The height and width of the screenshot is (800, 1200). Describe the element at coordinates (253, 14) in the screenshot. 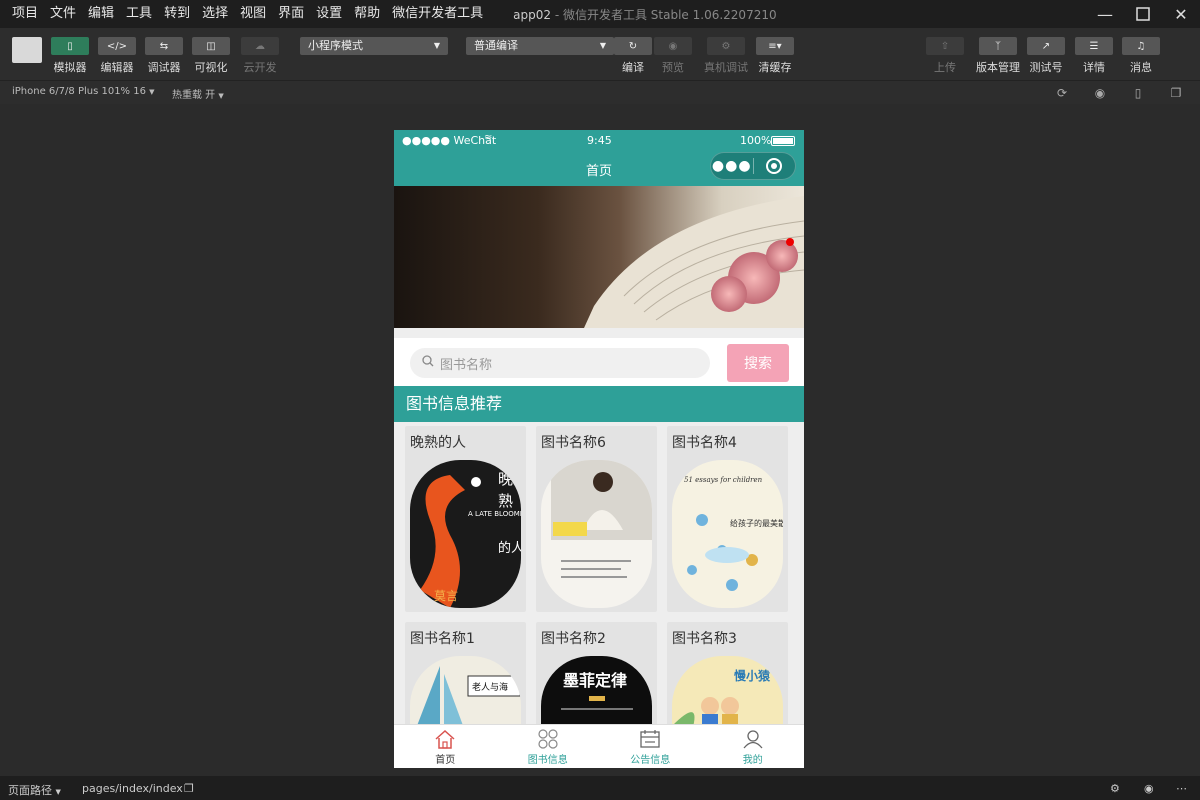

I see `menu-view: 视图` at that location.